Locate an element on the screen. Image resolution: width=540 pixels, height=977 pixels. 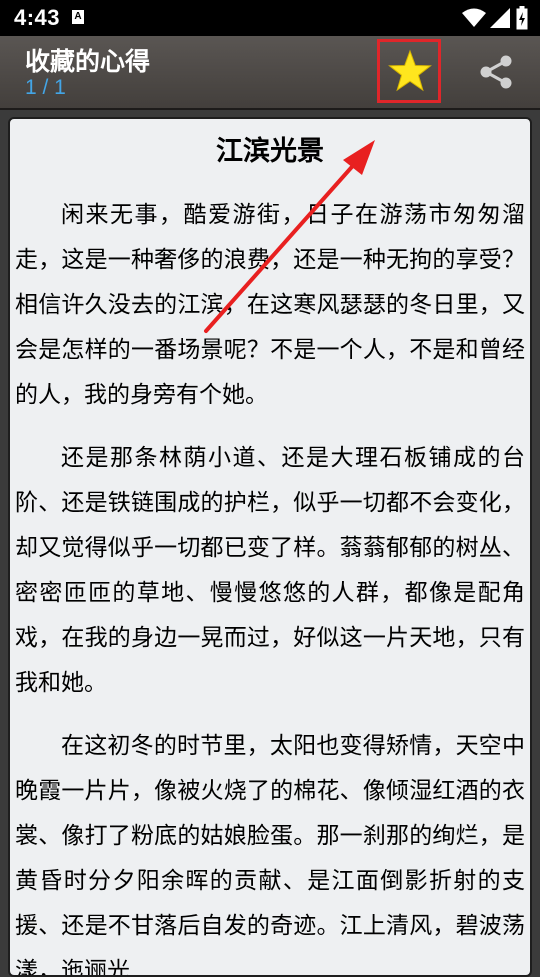
share-button is located at coordinates (496, 72).